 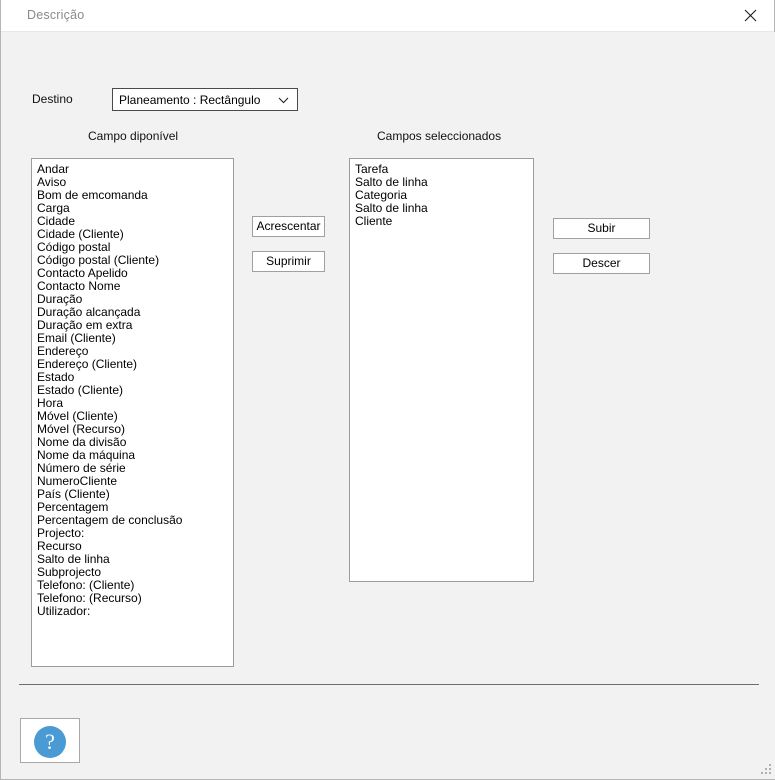 I want to click on close-button, so click(x=751, y=15).